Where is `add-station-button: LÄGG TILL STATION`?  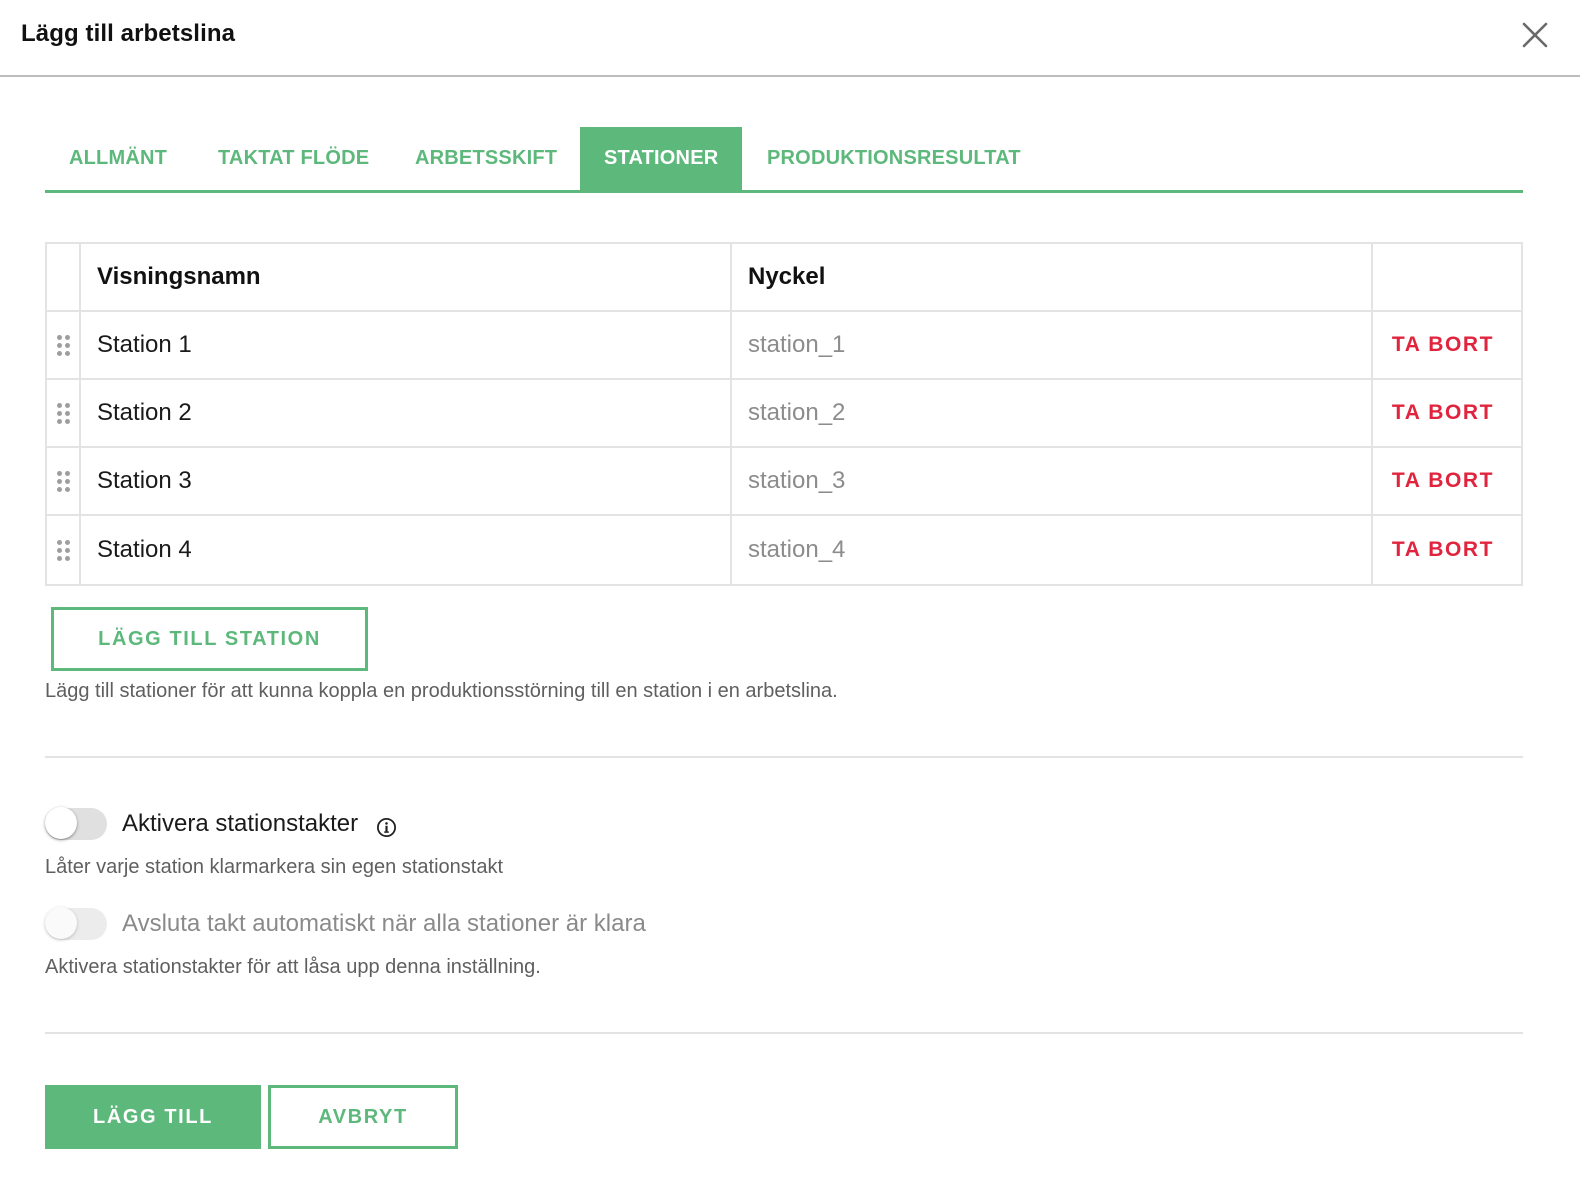
add-station-button: LÄGG TILL STATION is located at coordinates (209, 639).